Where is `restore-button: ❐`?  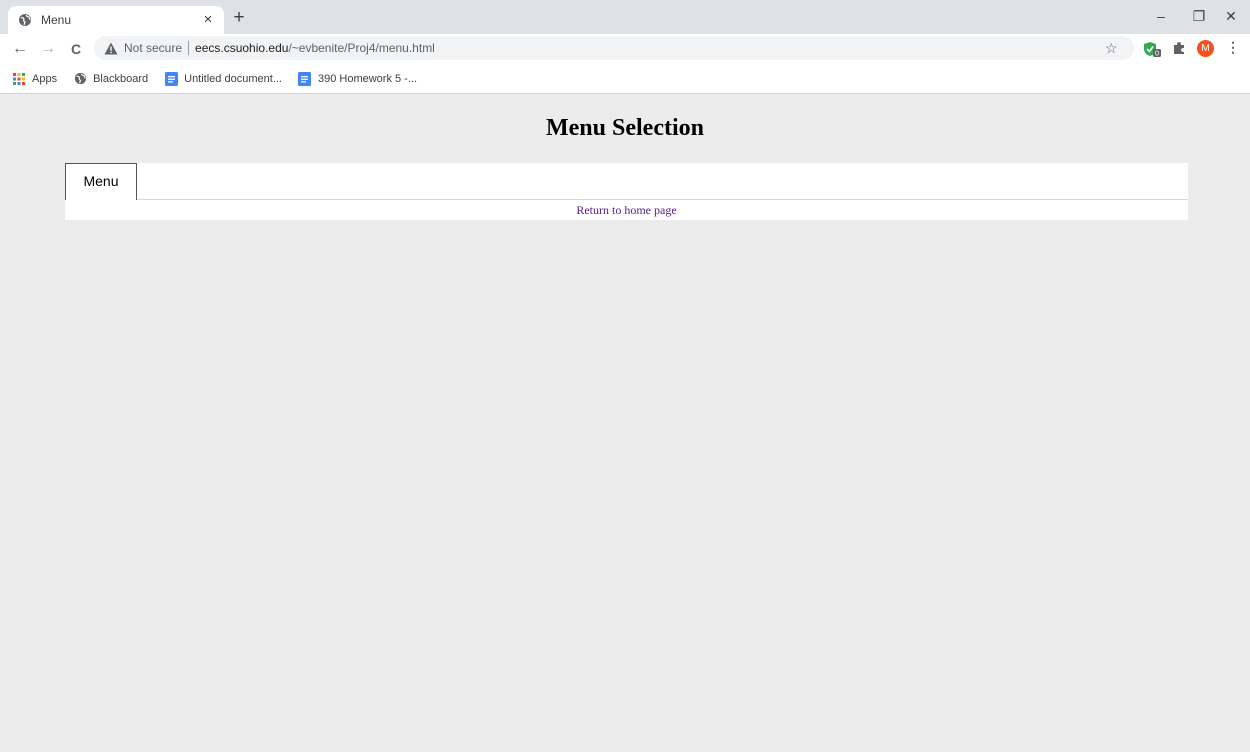
restore-button: ❐ is located at coordinates (1199, 16).